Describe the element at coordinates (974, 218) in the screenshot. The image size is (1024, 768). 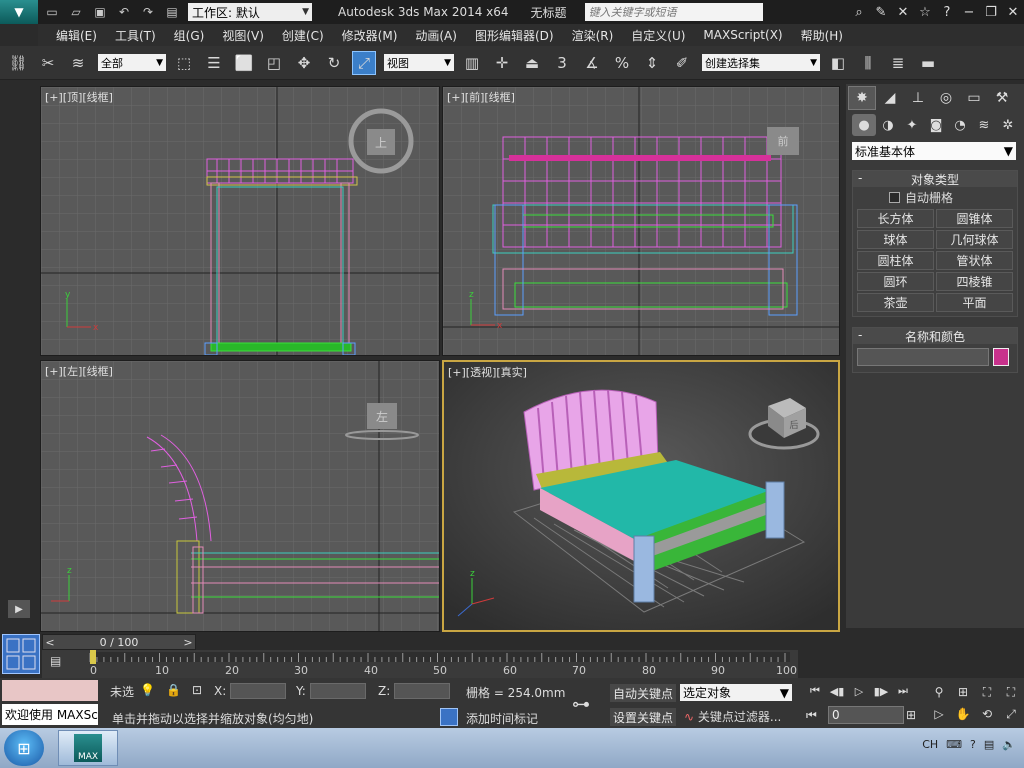
I see `cone-button: 圆锥体` at that location.